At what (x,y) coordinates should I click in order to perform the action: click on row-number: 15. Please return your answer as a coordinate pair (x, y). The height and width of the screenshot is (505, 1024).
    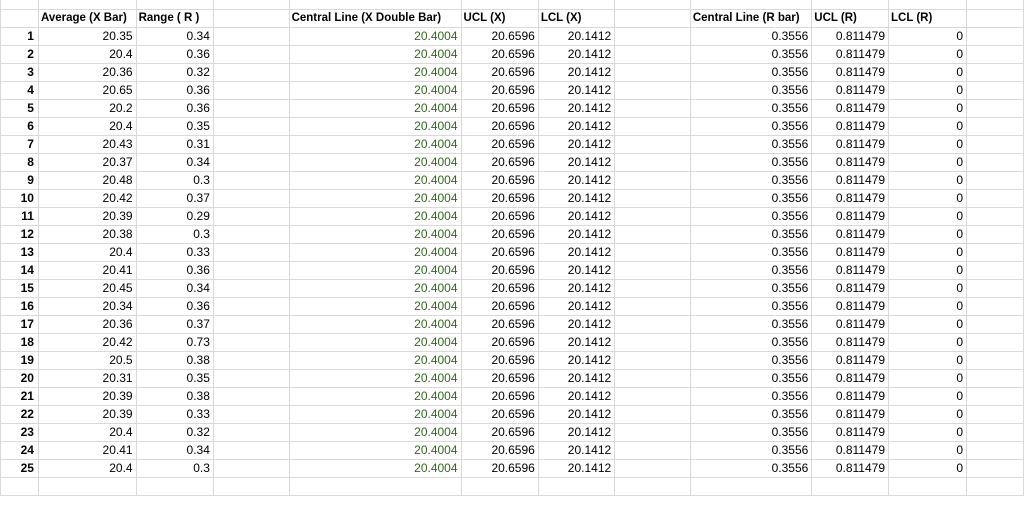
    Looking at the image, I should click on (19, 288).